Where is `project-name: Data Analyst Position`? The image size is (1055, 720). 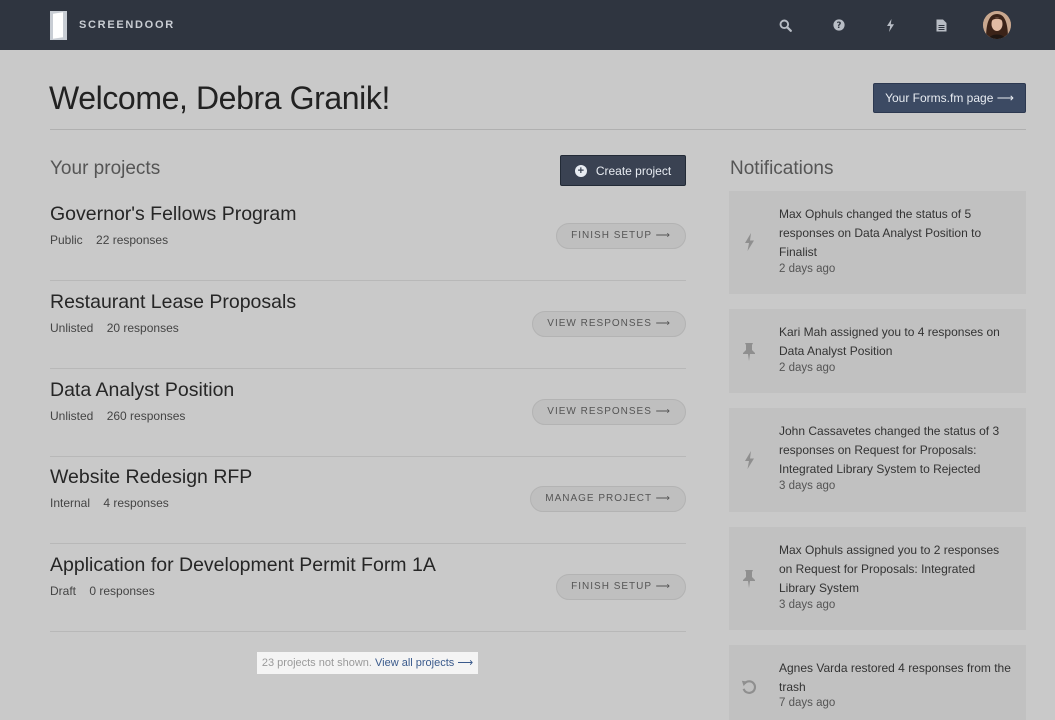
project-name: Data Analyst Position is located at coordinates (142, 390).